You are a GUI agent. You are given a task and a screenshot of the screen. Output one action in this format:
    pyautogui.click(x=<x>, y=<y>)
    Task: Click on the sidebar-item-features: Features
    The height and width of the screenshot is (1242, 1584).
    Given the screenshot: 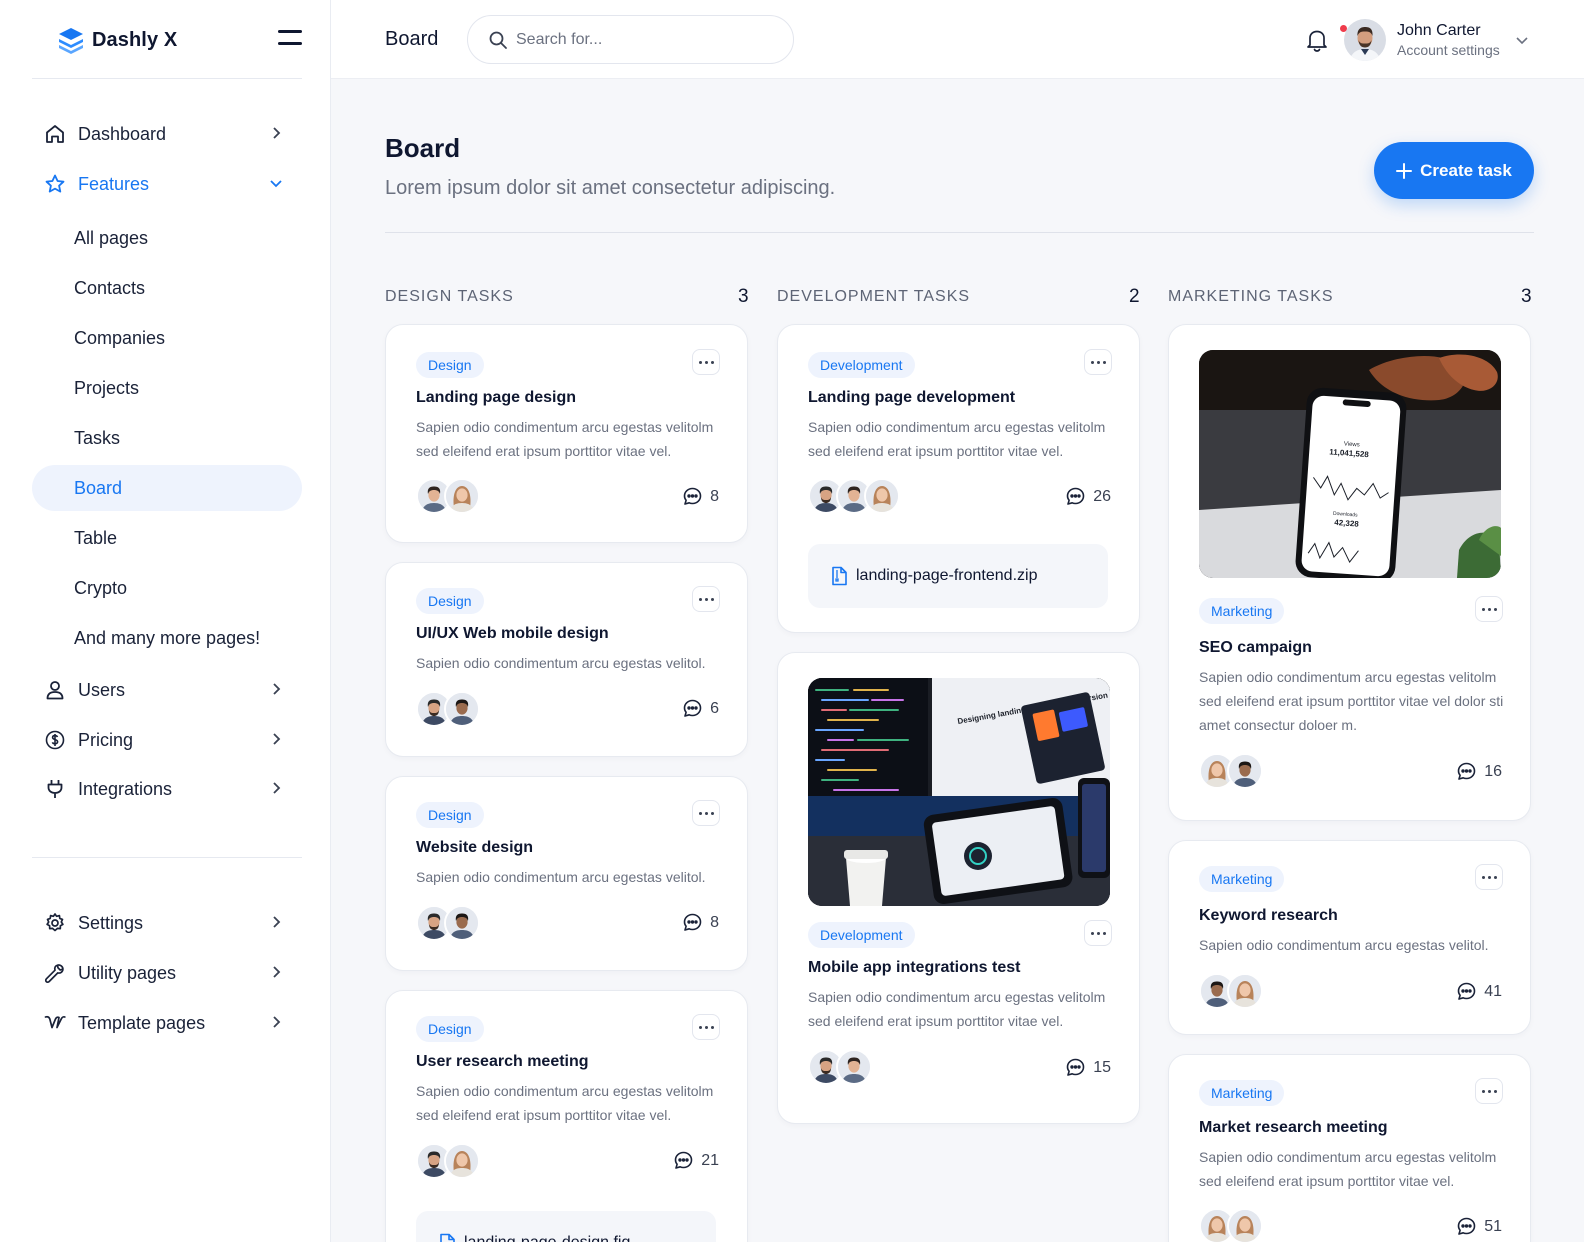 What is the action you would take?
    pyautogui.click(x=167, y=184)
    